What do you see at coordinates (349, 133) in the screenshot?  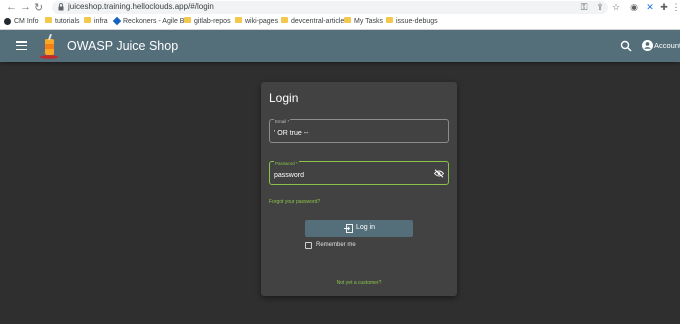 I see `email-input` at bounding box center [349, 133].